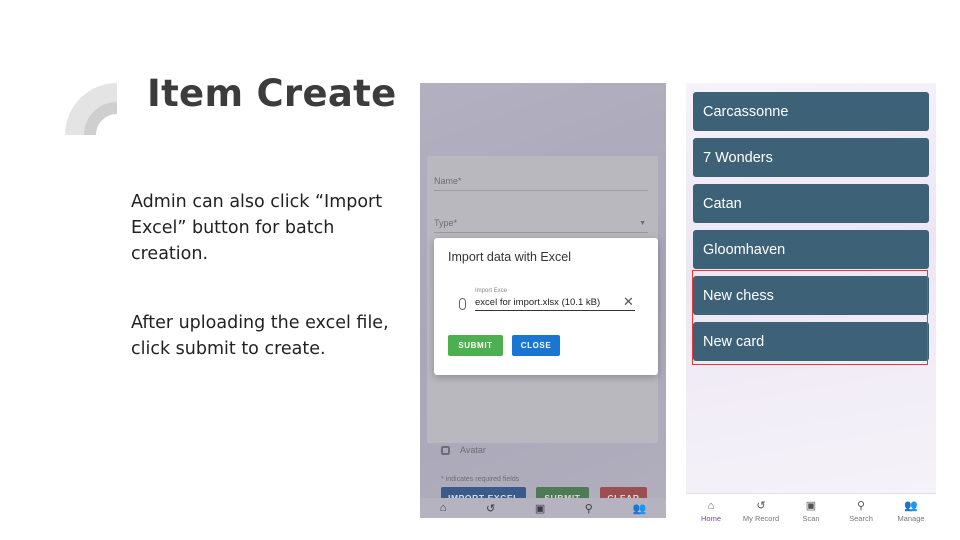  What do you see at coordinates (541, 183) in the screenshot?
I see `name-field: Name*` at bounding box center [541, 183].